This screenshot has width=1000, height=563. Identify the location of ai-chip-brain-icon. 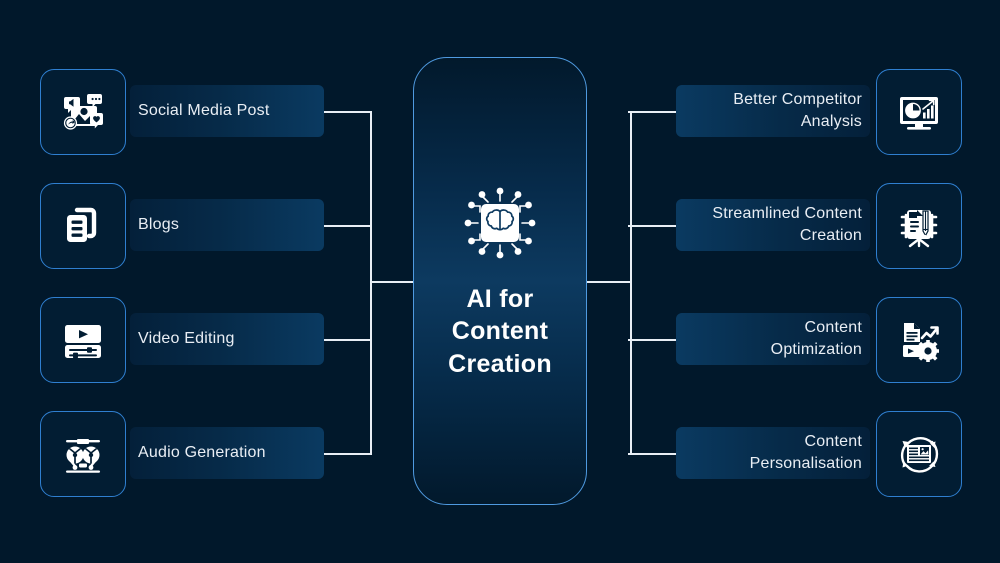
(500, 225).